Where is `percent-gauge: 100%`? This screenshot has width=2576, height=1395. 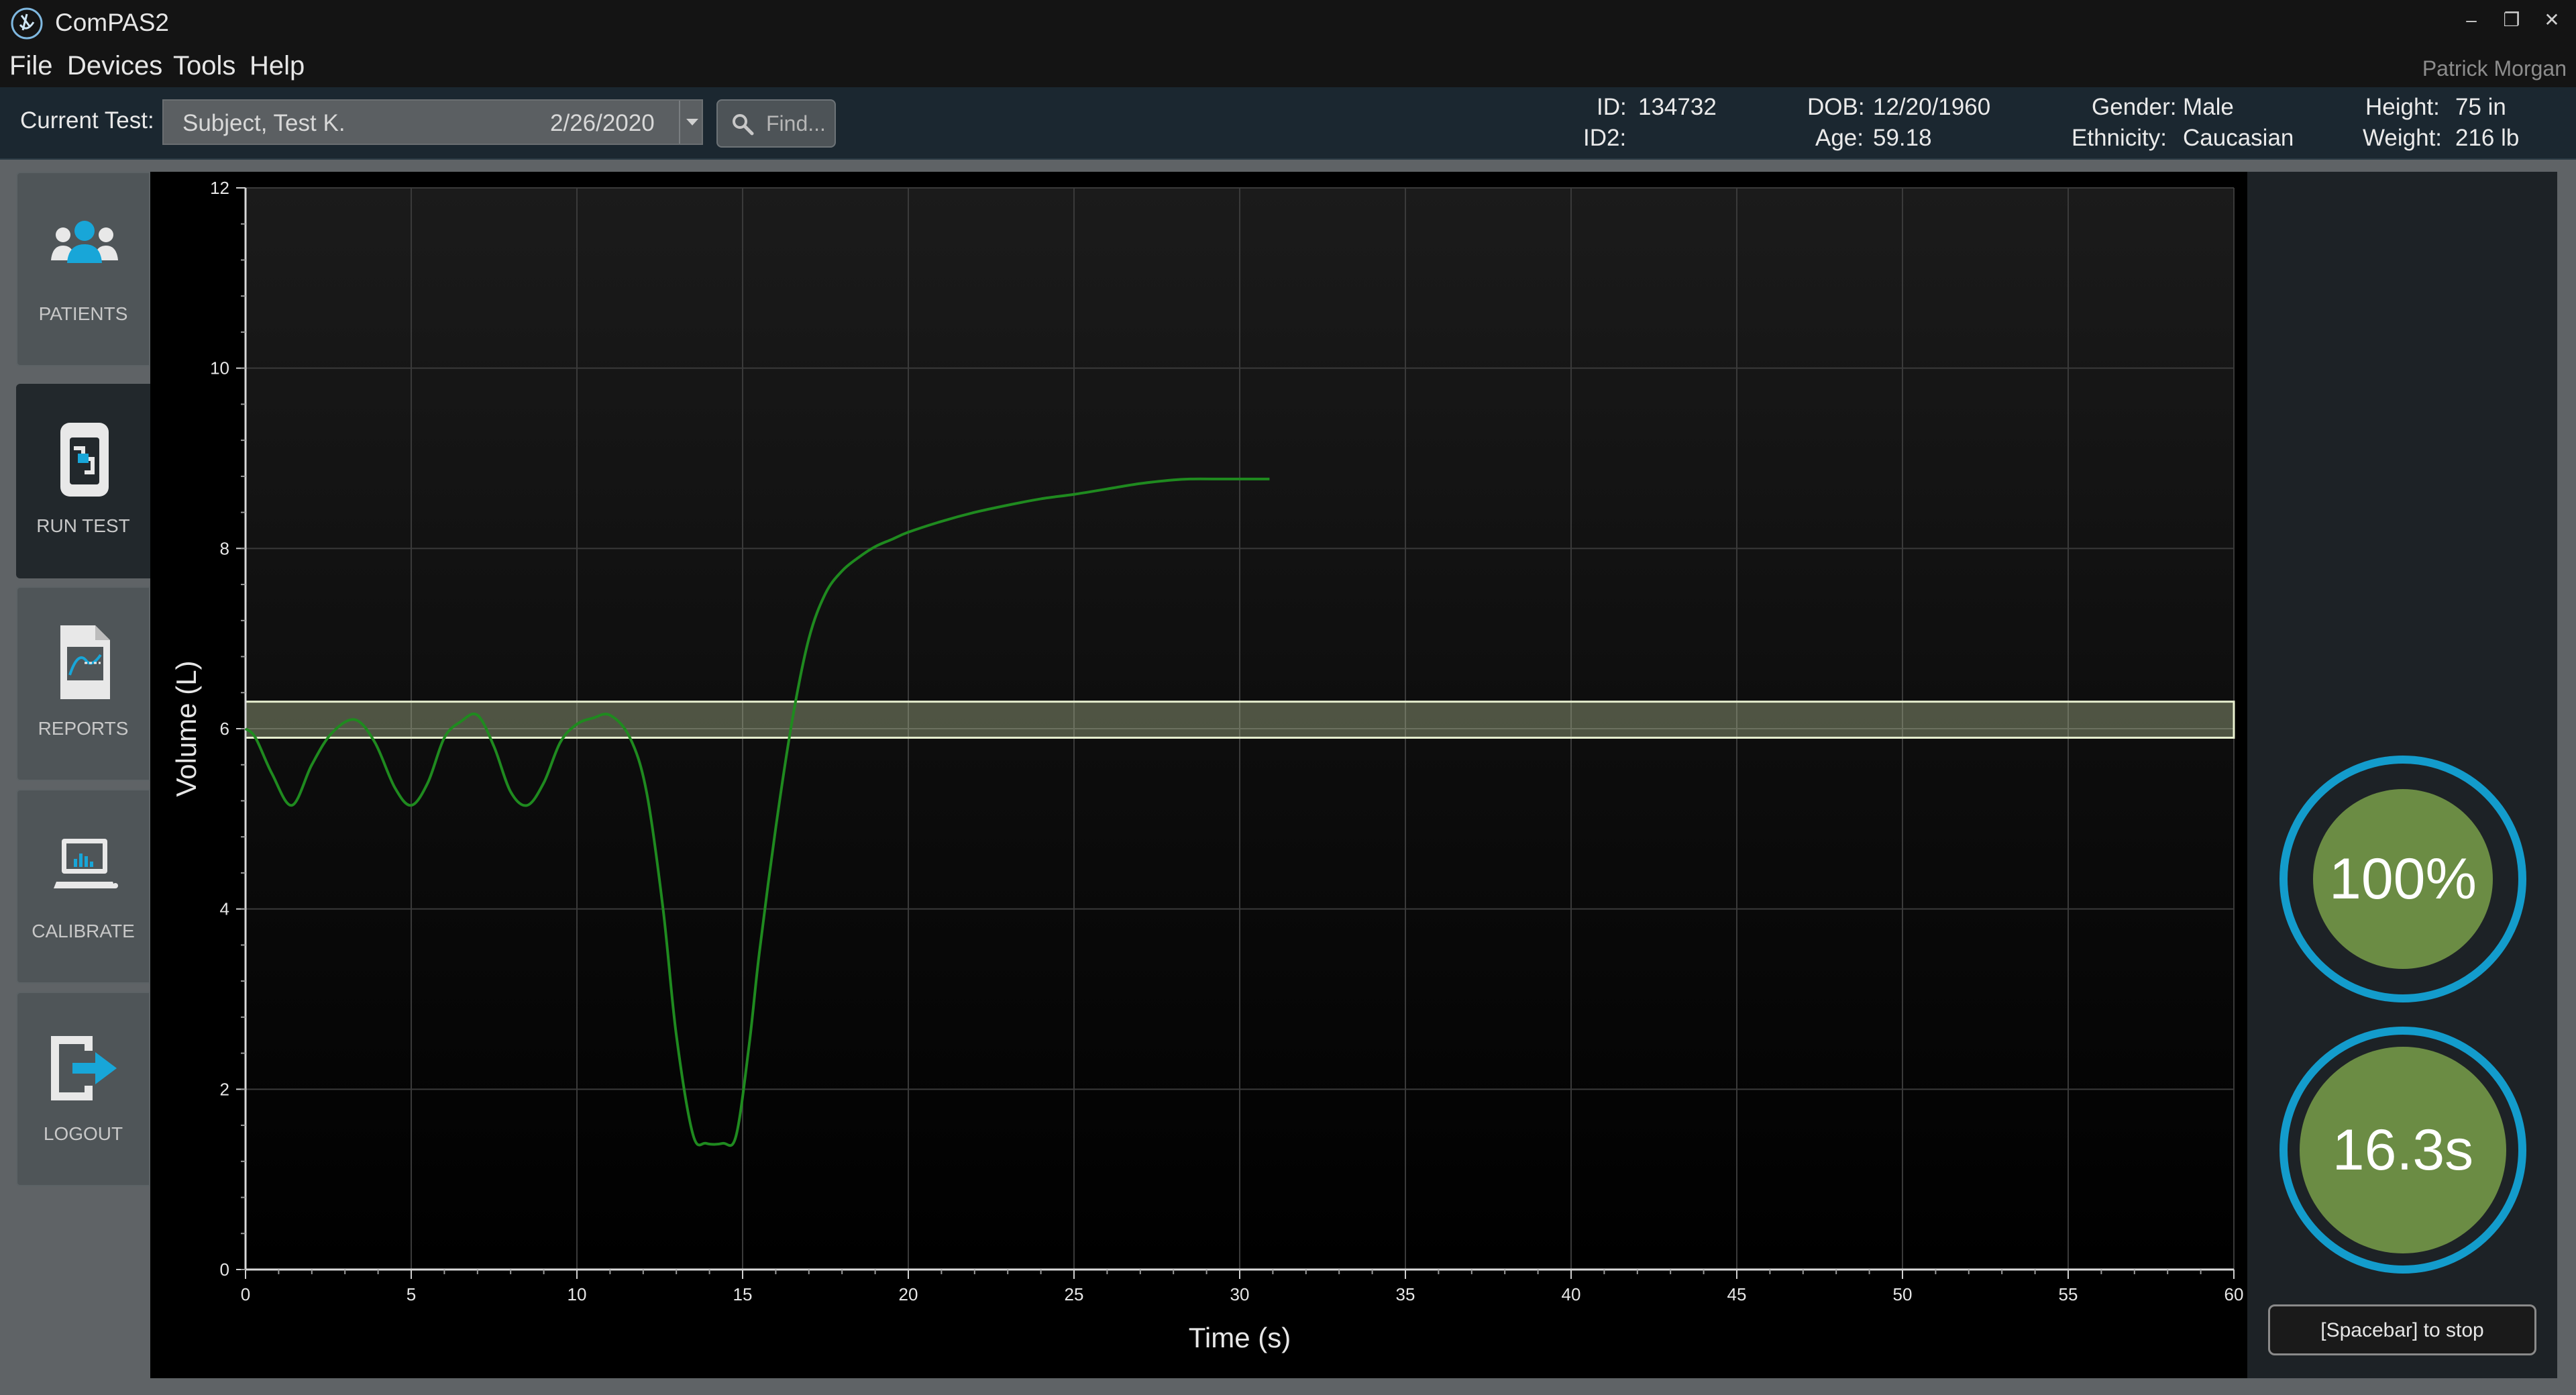
percent-gauge: 100% is located at coordinates (2402, 879).